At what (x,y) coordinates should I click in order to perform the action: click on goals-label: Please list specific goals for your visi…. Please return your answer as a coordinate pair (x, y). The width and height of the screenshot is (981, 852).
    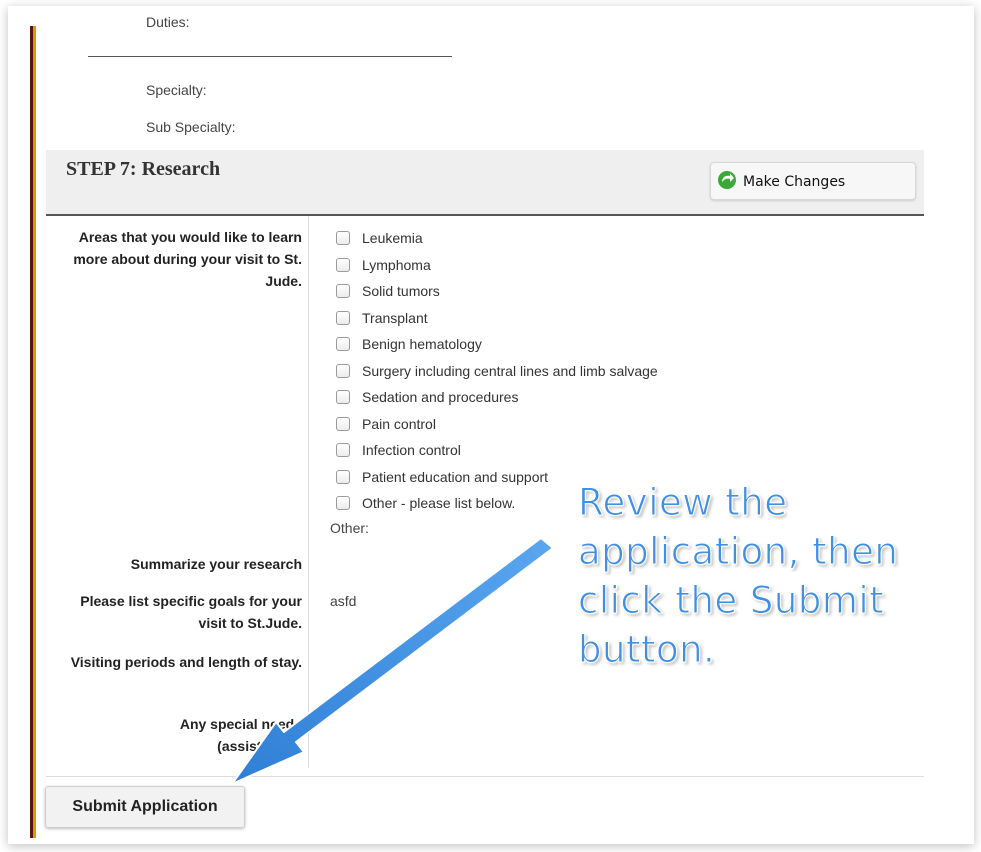
    Looking at the image, I should click on (191, 612).